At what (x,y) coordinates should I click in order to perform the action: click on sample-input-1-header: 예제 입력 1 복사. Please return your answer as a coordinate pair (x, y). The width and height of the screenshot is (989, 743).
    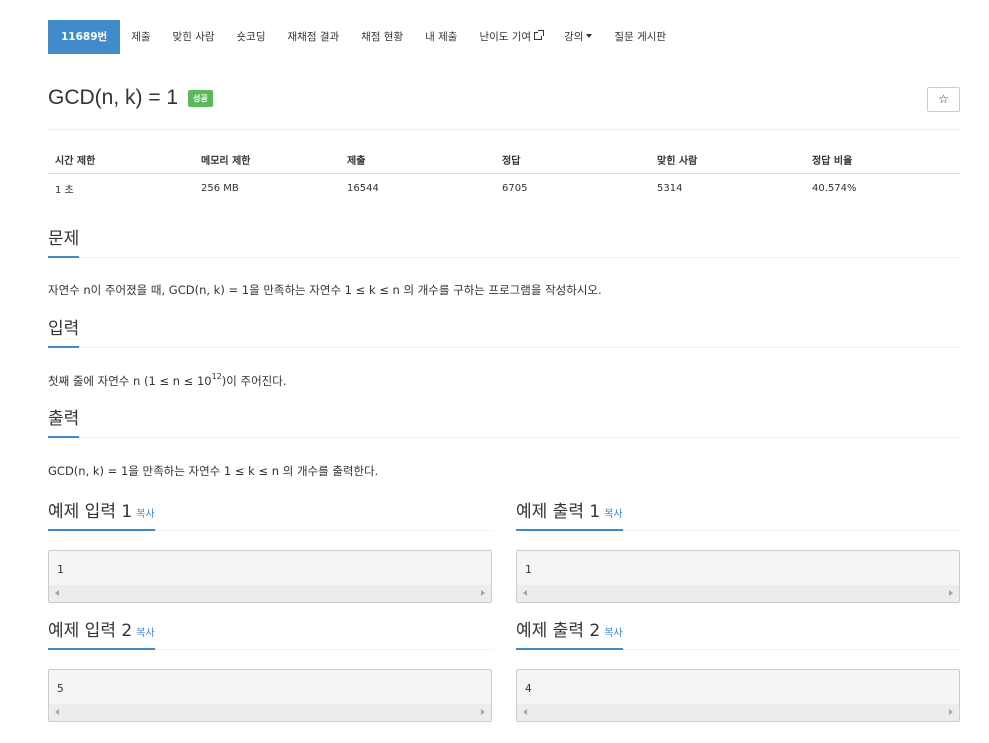
    Looking at the image, I should click on (270, 516).